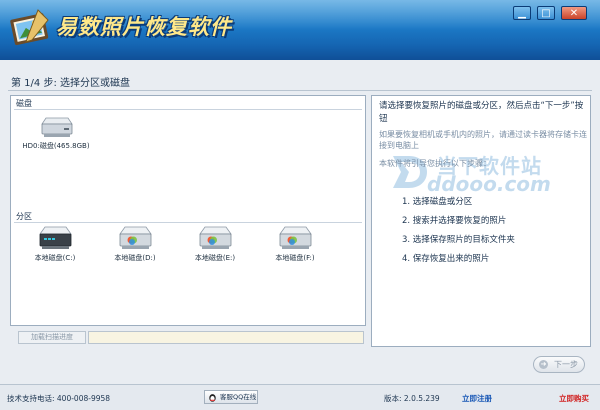 The height and width of the screenshot is (410, 600). What do you see at coordinates (477, 398) in the screenshot?
I see `register-link: 立即注册` at bounding box center [477, 398].